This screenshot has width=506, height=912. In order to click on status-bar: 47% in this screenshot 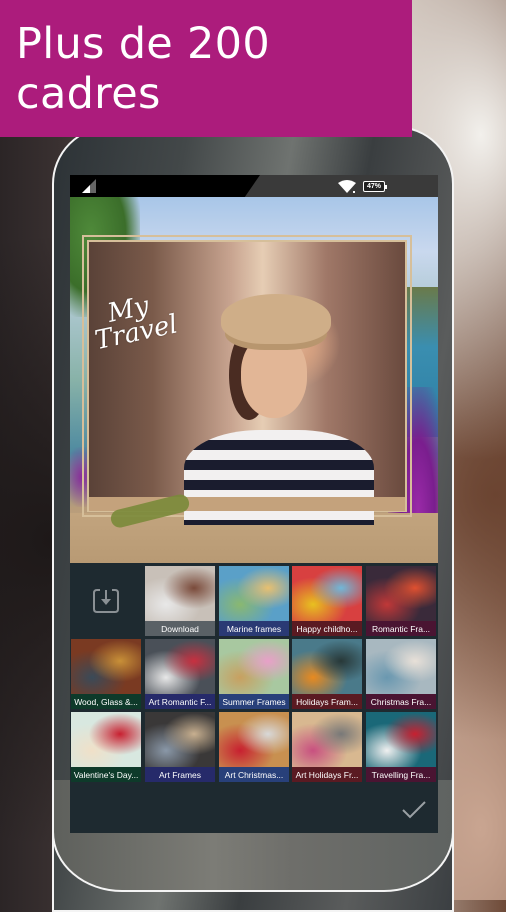, I will do `click(254, 186)`.